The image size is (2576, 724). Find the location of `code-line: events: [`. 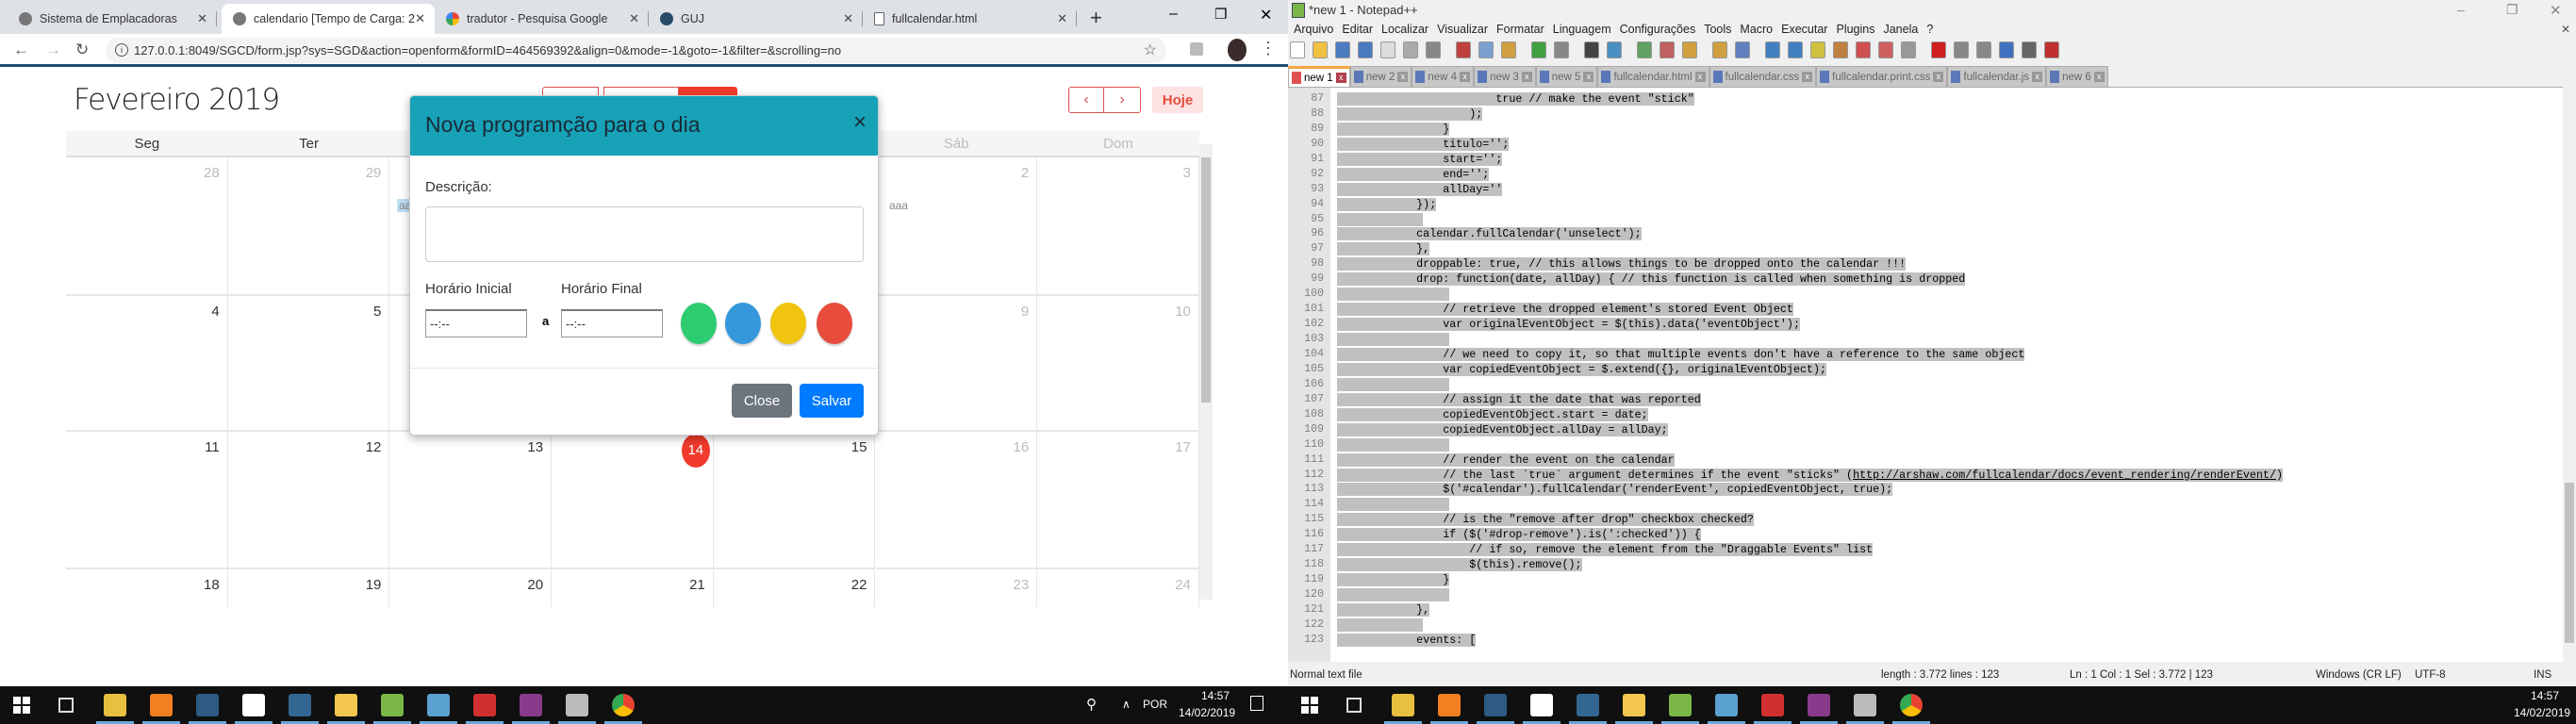

code-line: events: [ is located at coordinates (1407, 640).